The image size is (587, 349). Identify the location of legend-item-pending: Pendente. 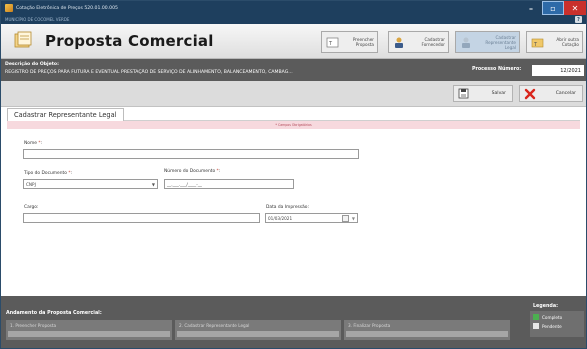
(557, 326).